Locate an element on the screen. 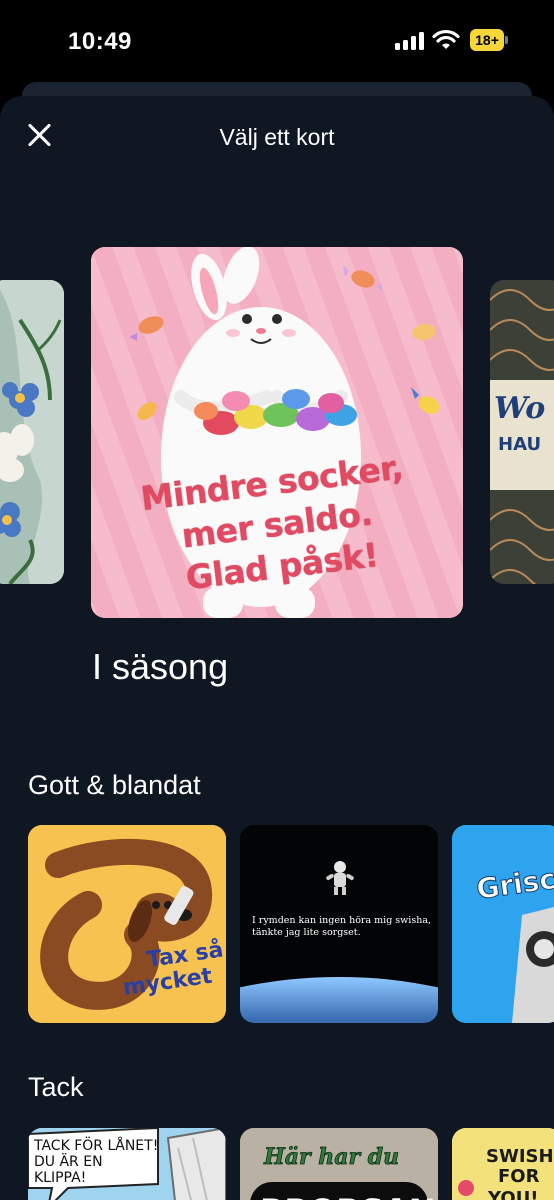 This screenshot has height=1200, width=554. status-bar: 10:49 18+ is located at coordinates (277, 42).